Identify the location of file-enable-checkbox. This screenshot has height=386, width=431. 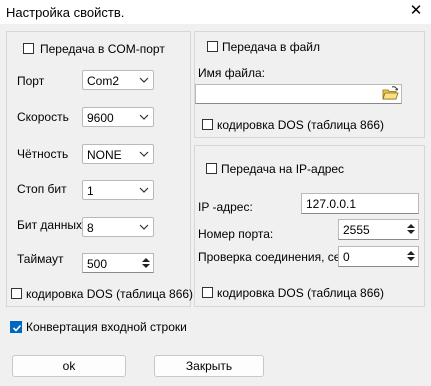
(212, 46).